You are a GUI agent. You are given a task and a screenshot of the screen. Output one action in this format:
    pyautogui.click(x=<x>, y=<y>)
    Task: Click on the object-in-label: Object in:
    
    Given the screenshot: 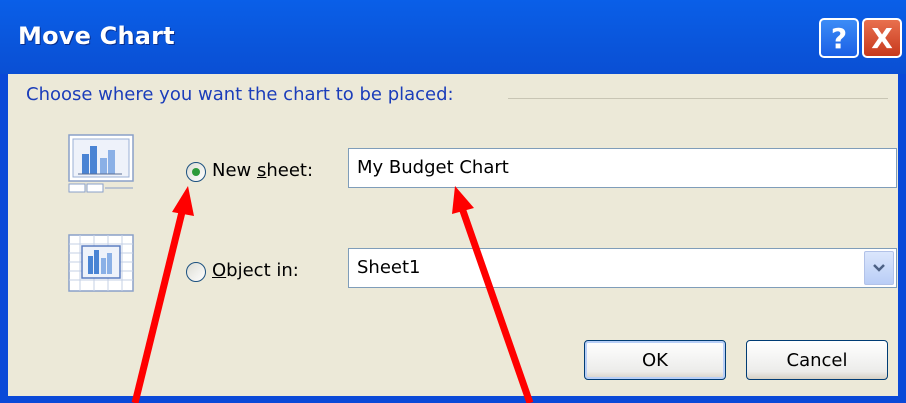 What is the action you would take?
    pyautogui.click(x=255, y=270)
    